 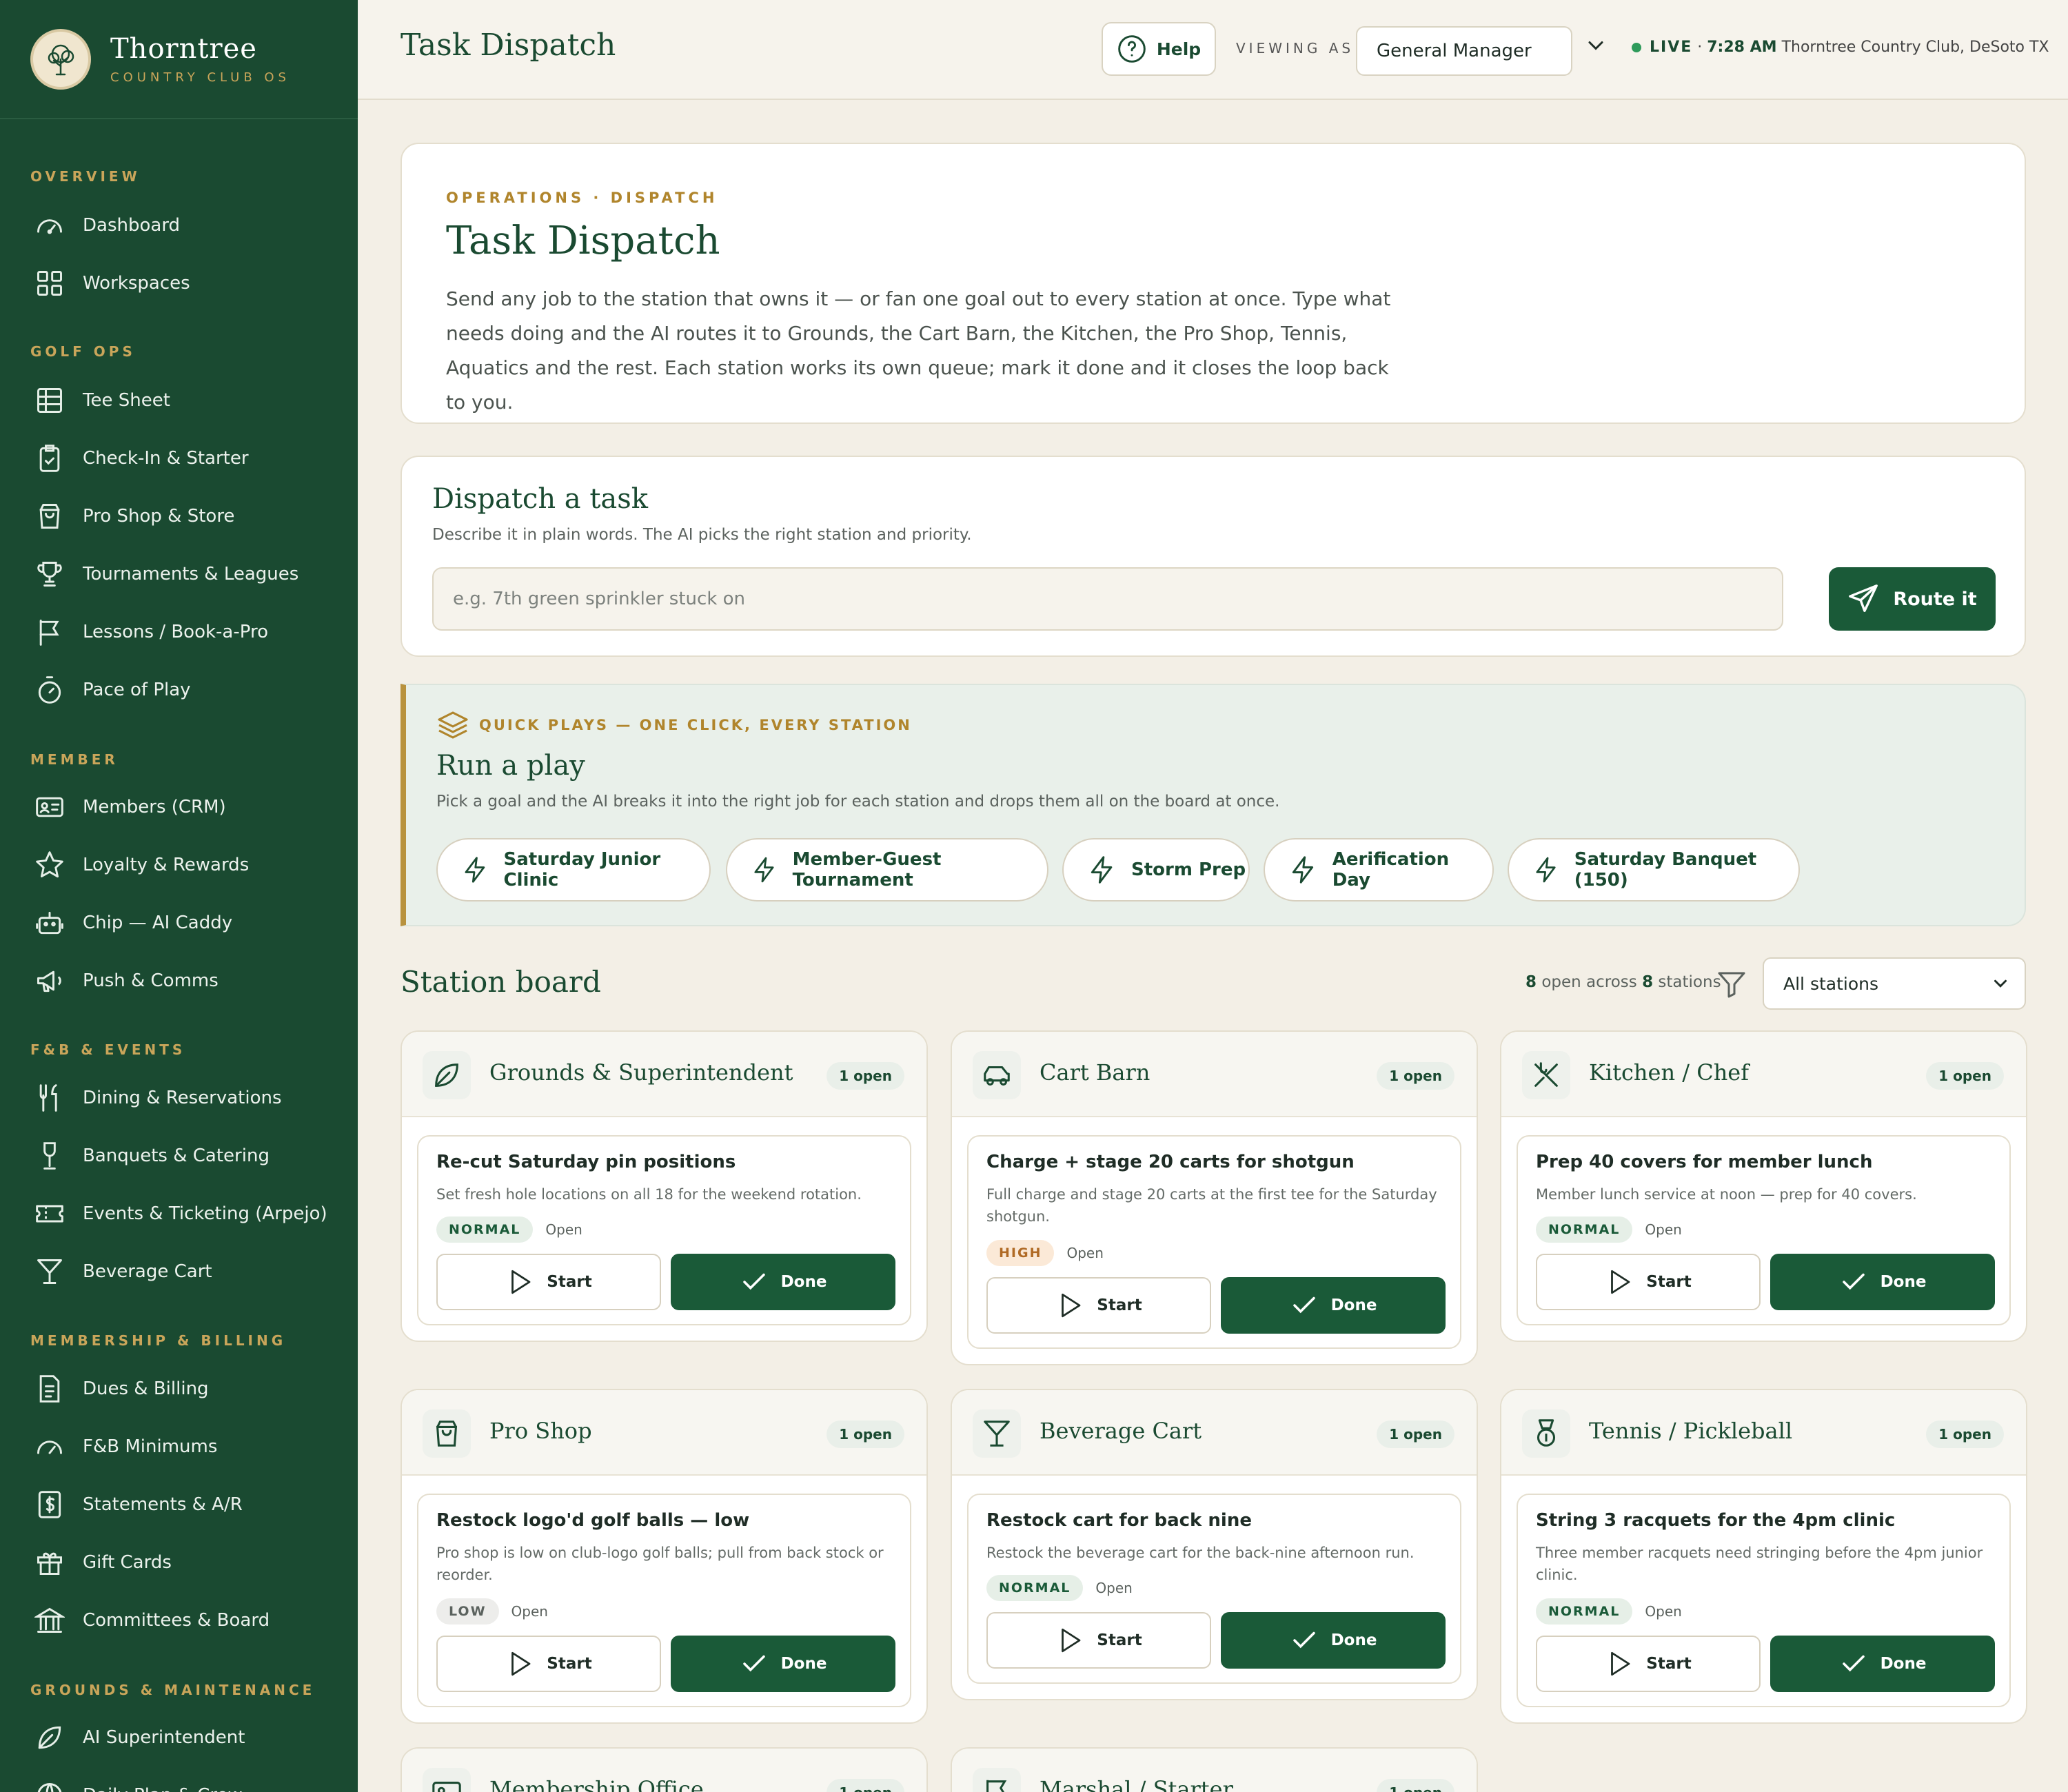 I want to click on priority-badge: LOW, so click(x=467, y=1611).